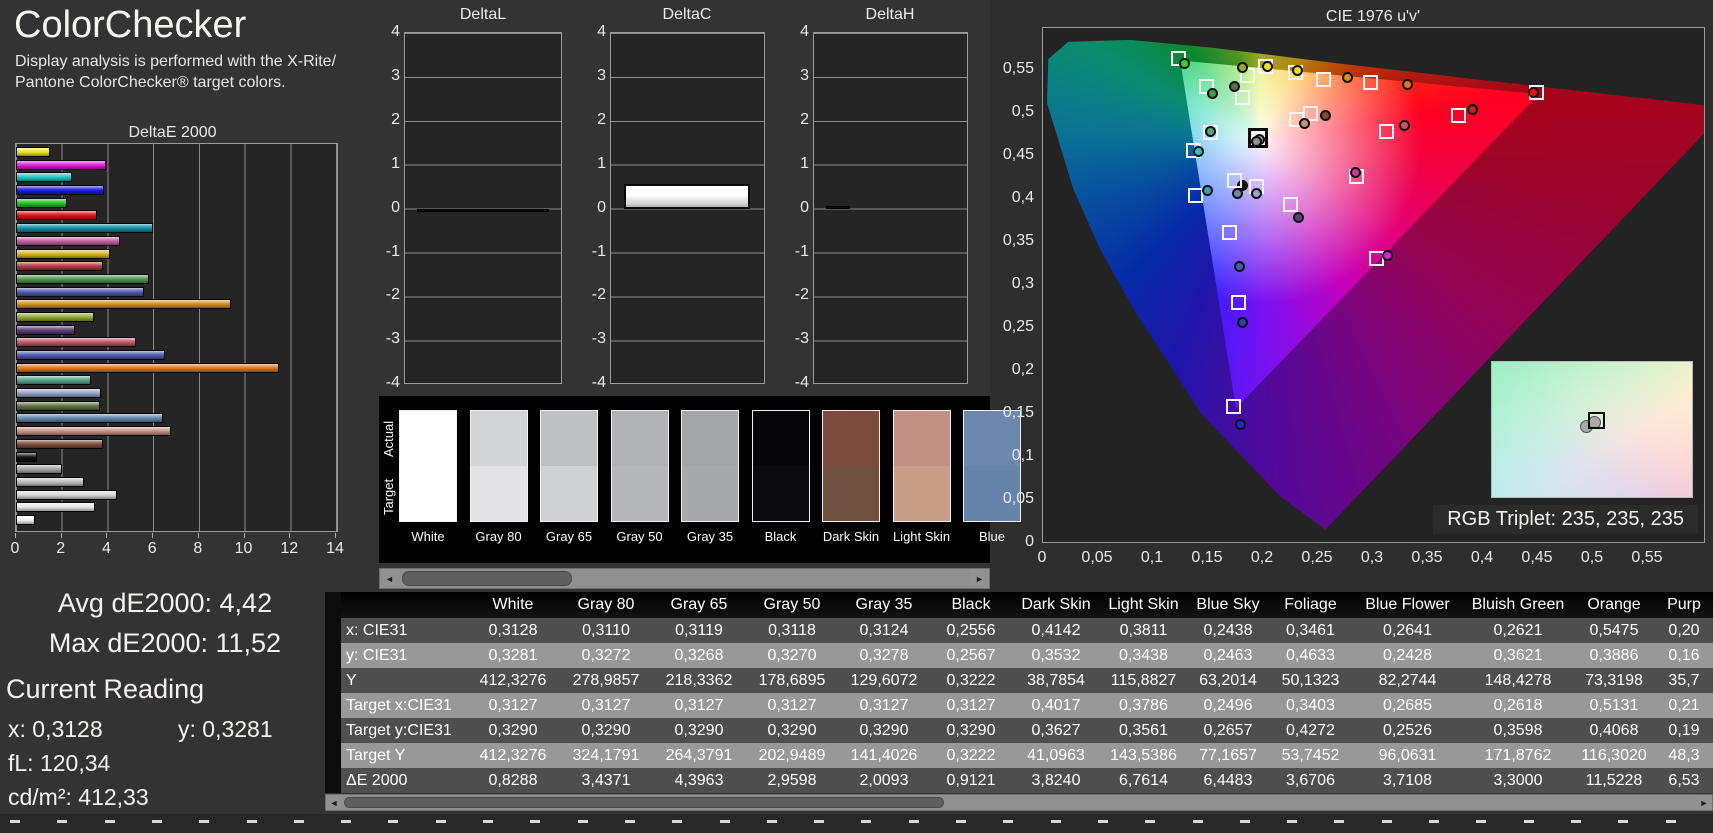 The image size is (1713, 833). What do you see at coordinates (606, 780) in the screenshot?
I see `table-cell: 3,4371` at bounding box center [606, 780].